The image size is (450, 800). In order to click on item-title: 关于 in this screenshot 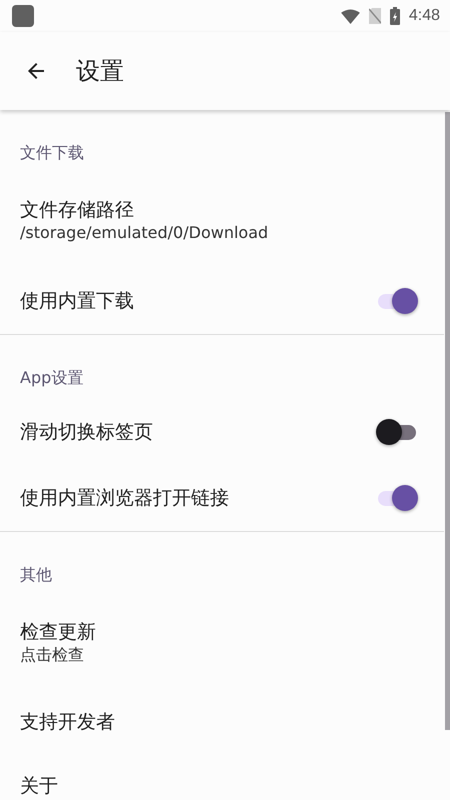, I will do `click(39, 786)`.